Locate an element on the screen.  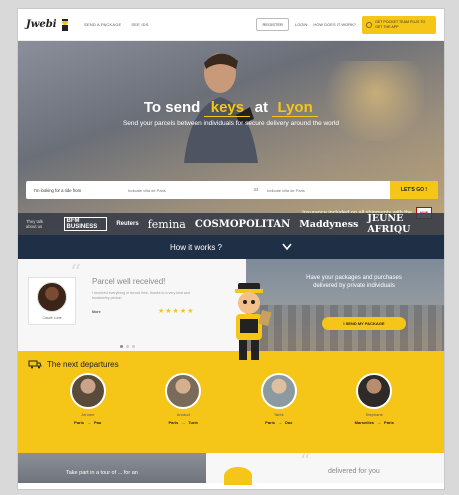
testimonial-title: Parcel well received! is located at coordinates (129, 281).